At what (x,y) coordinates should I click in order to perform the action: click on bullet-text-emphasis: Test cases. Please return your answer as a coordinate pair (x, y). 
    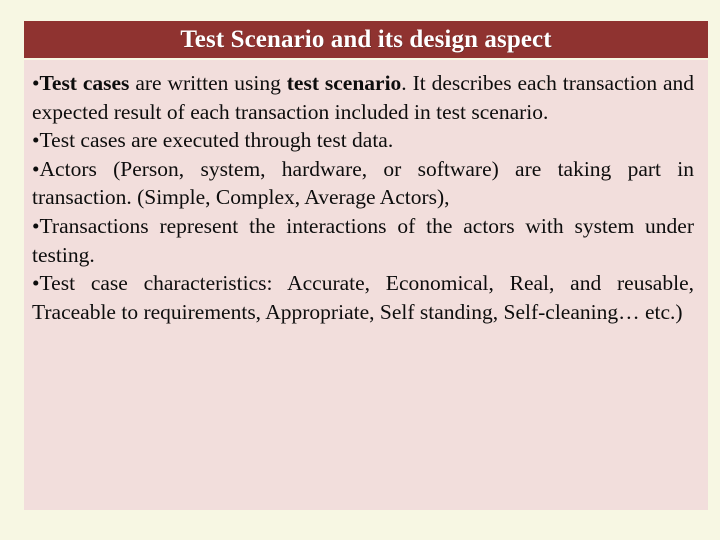
    Looking at the image, I should click on (84, 83).